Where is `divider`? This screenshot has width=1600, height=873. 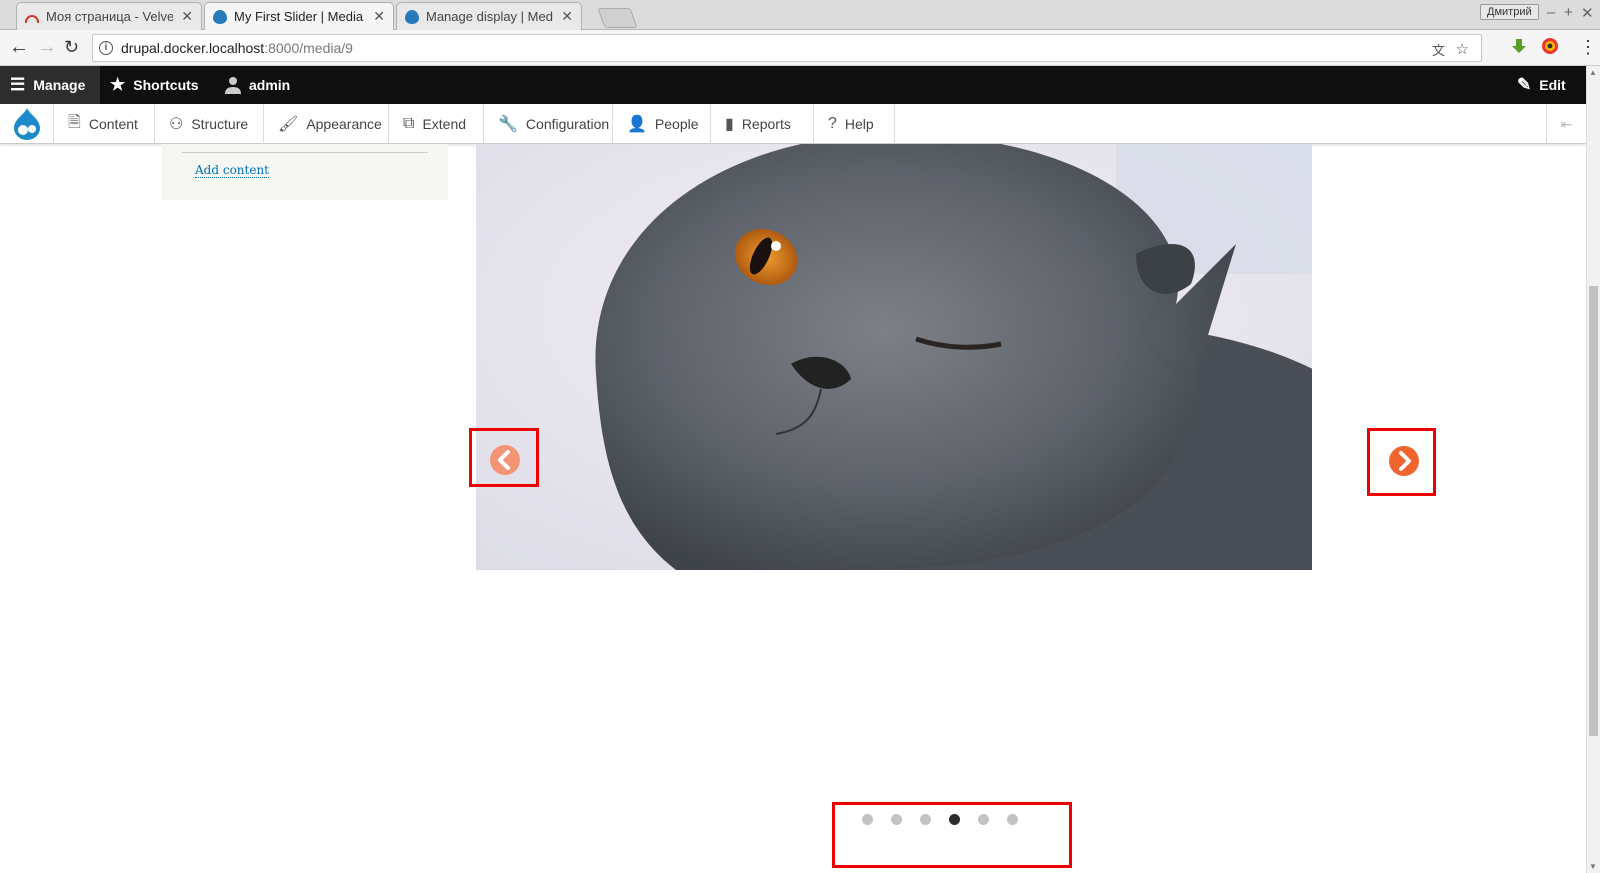 divider is located at coordinates (305, 152).